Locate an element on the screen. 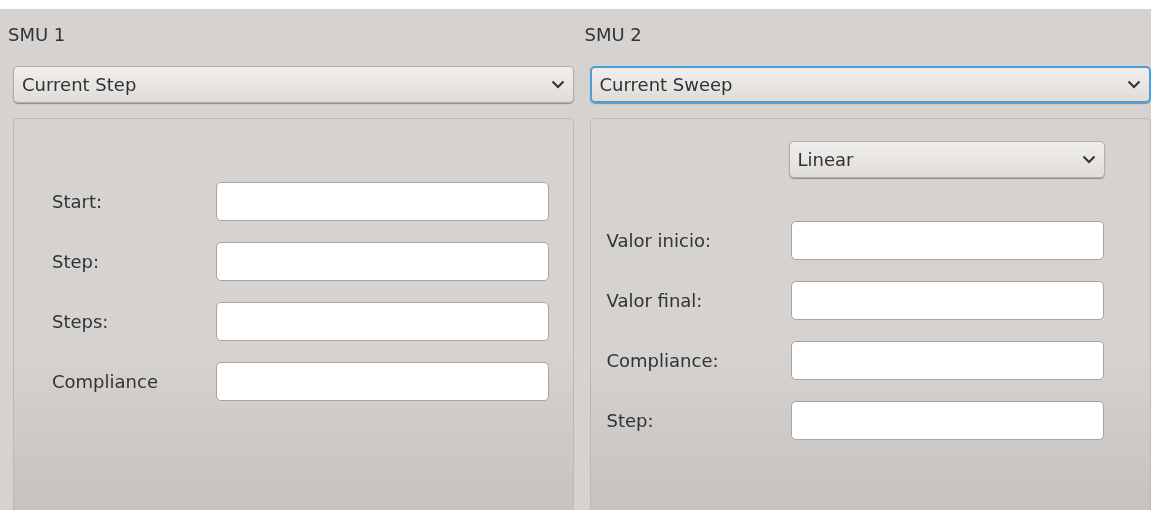 The height and width of the screenshot is (510, 1151). field-label: Compliance is located at coordinates (105, 382).